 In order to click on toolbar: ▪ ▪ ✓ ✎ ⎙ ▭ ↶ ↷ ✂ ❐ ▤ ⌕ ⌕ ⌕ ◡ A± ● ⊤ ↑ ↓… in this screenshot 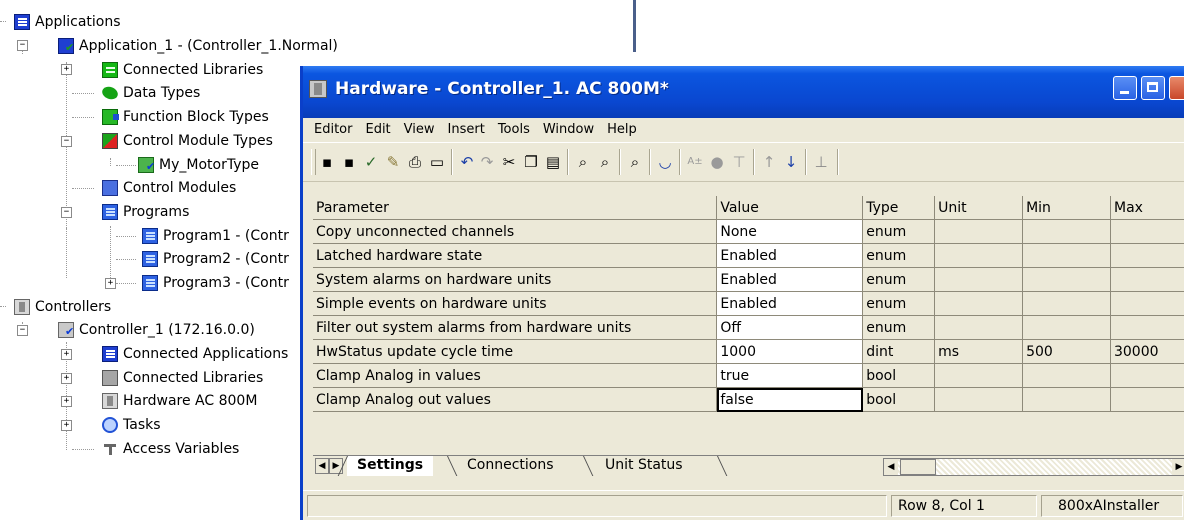, I will do `click(743, 162)`.